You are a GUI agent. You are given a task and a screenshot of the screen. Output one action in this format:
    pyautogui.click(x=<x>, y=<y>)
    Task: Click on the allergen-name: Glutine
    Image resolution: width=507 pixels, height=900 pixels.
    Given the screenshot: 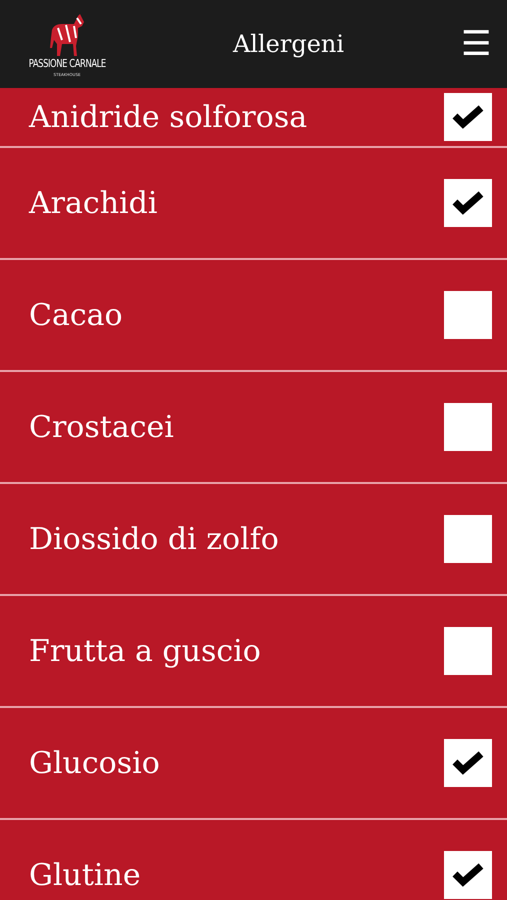 What is the action you would take?
    pyautogui.click(x=85, y=875)
    